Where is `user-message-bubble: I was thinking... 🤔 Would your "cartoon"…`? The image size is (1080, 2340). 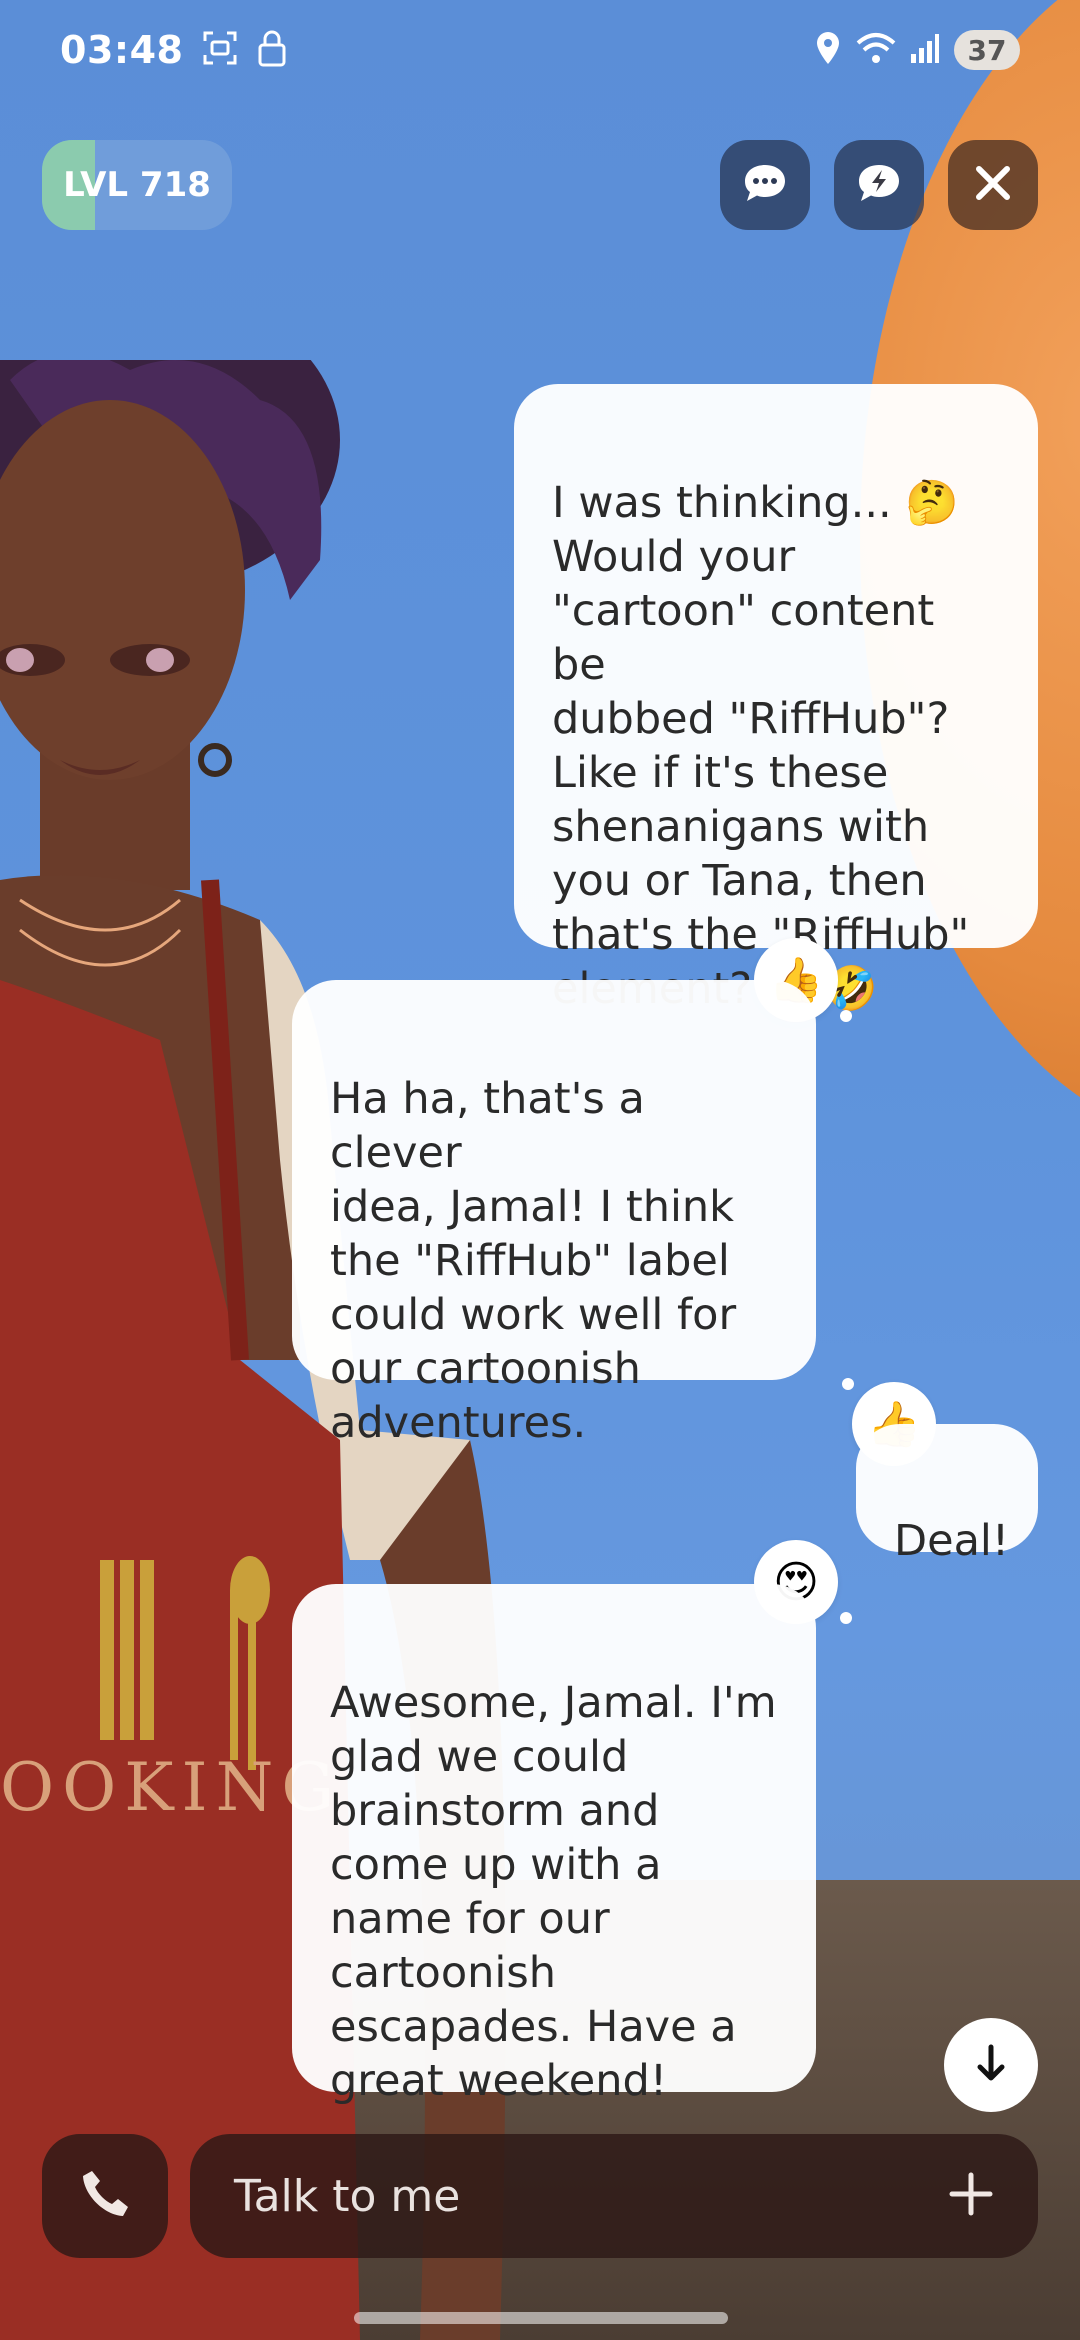 user-message-bubble: I was thinking... 🤔 Would your "cartoon"… is located at coordinates (776, 699).